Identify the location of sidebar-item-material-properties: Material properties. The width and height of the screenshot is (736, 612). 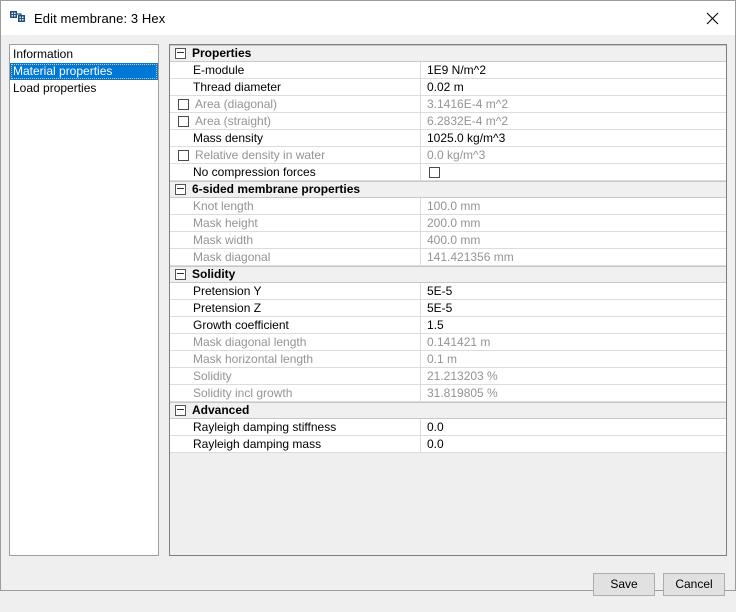
(84, 71).